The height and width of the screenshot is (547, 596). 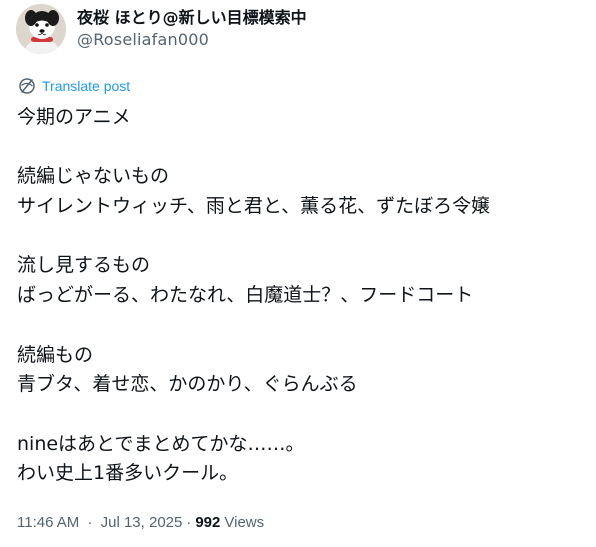 What do you see at coordinates (55, 354) in the screenshot?
I see `tweet-line: 続編もの` at bounding box center [55, 354].